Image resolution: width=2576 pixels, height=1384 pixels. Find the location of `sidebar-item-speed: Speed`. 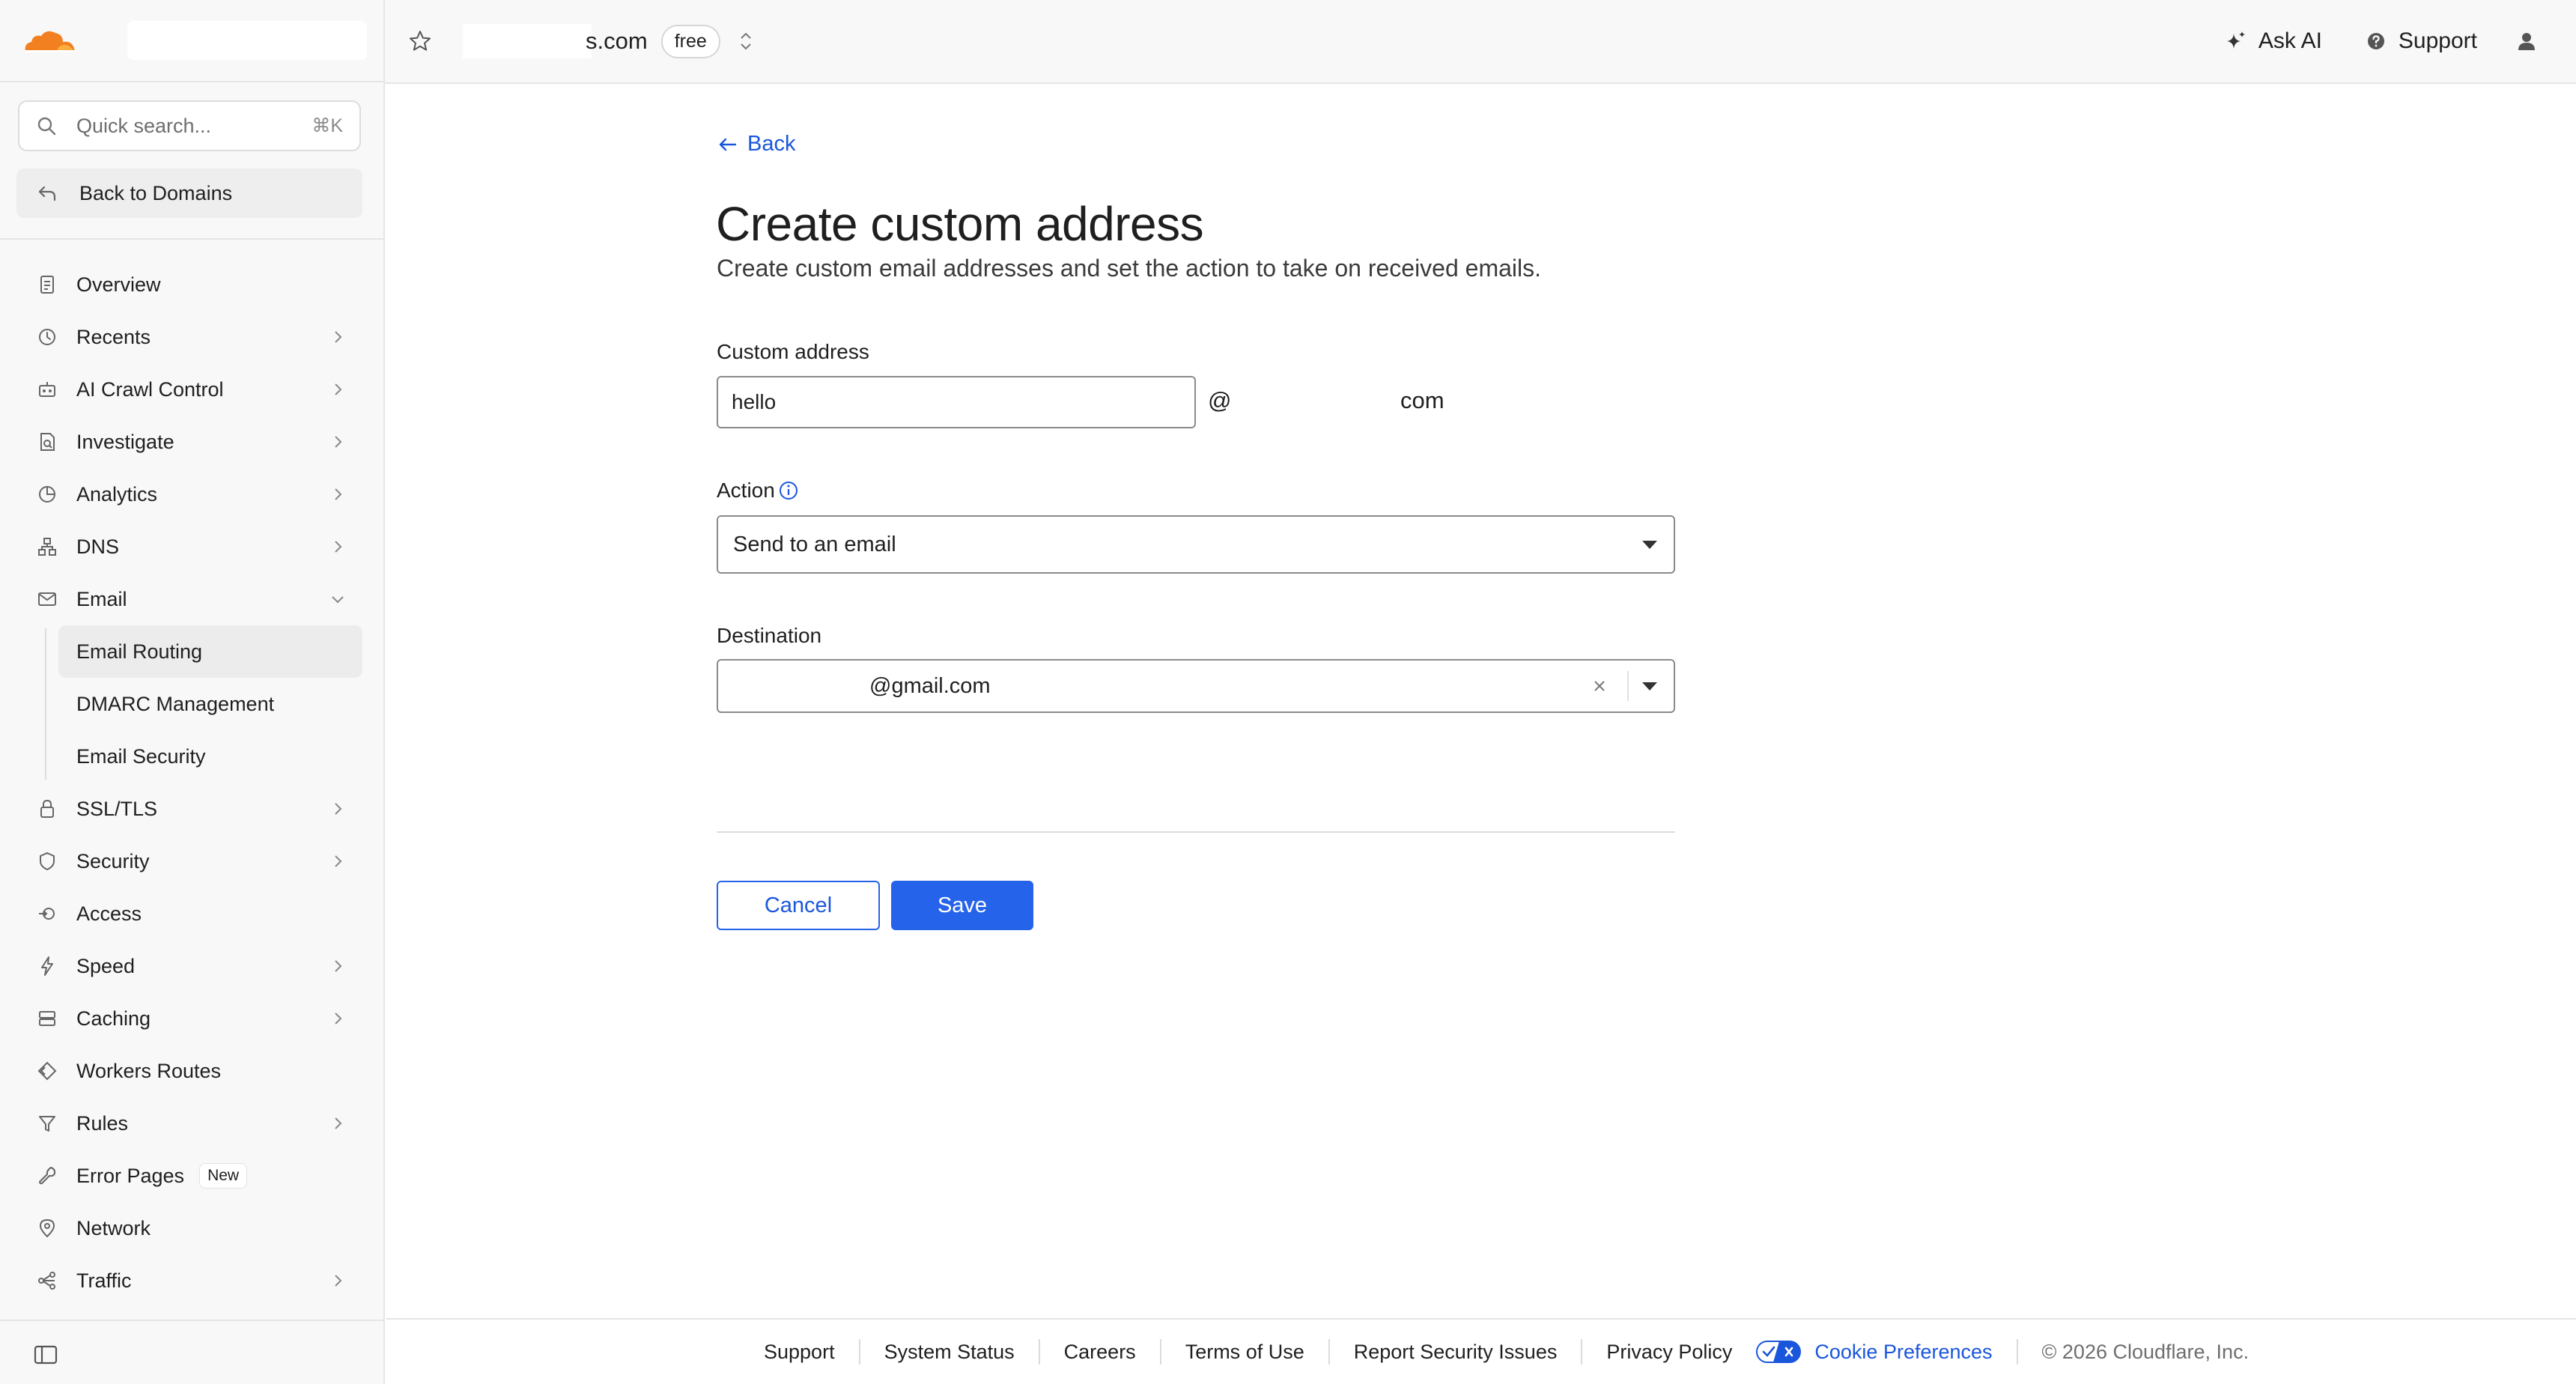

sidebar-item-speed: Speed is located at coordinates (192, 966).